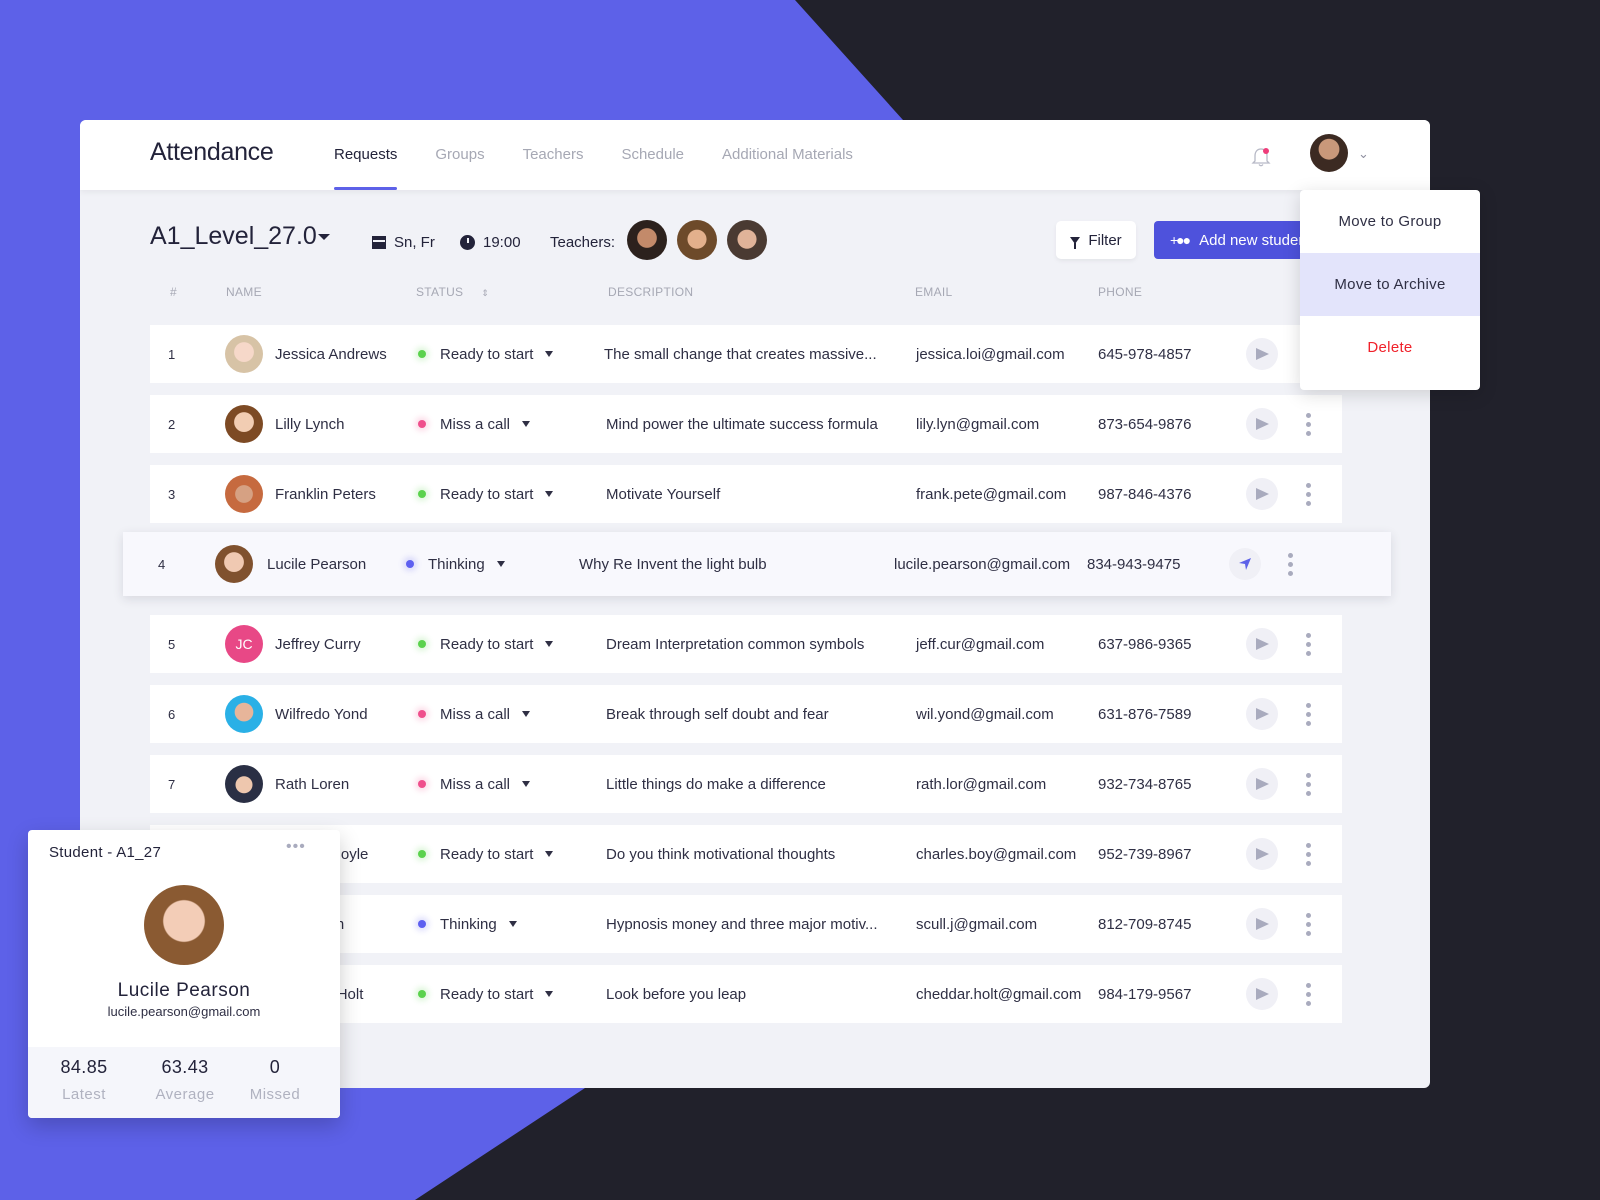 The width and height of the screenshot is (1600, 1200). Describe the element at coordinates (296, 847) in the screenshot. I see `more-options-icon: •••` at that location.